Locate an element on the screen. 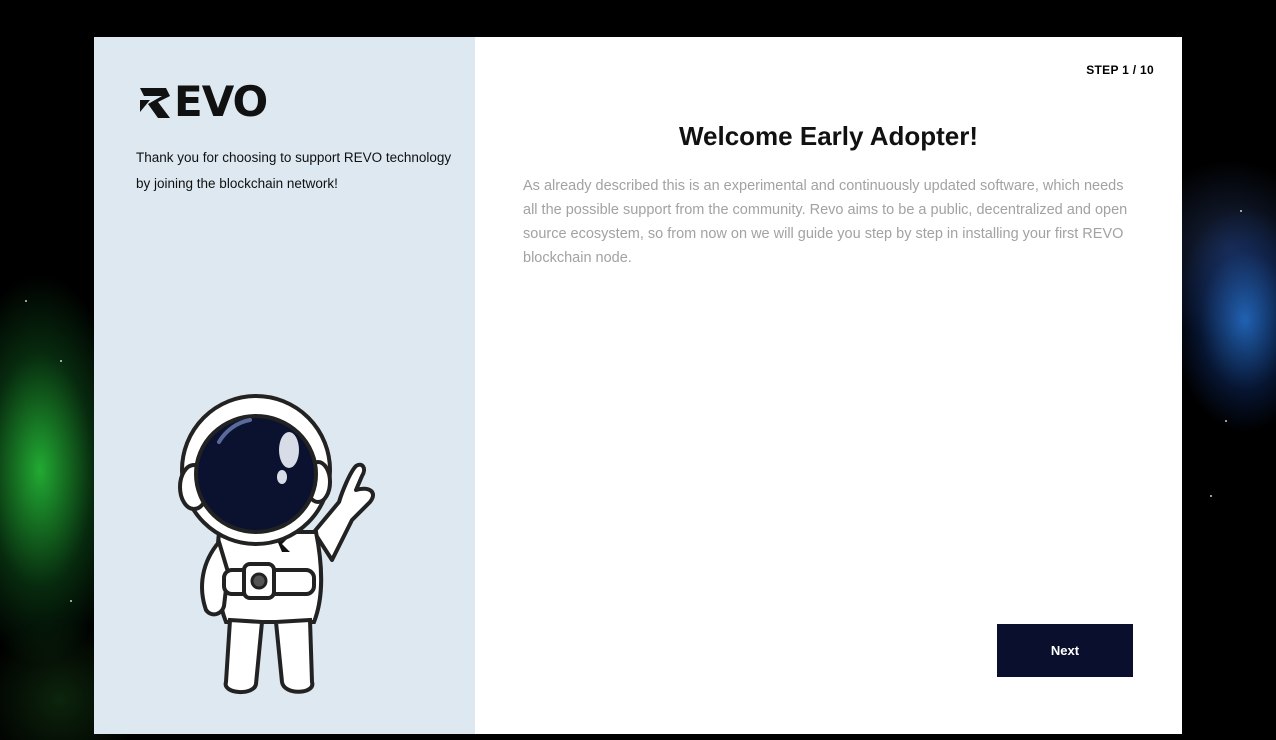 The width and height of the screenshot is (1276, 740). astronaut-illustration is located at coordinates (276, 544).